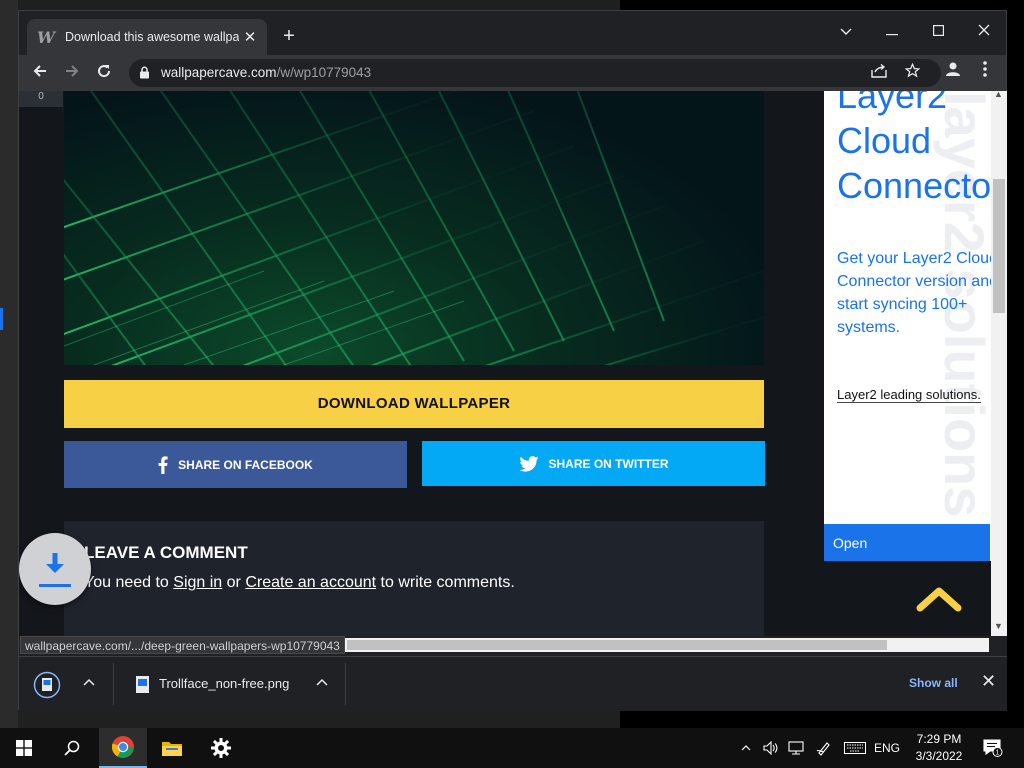 The height and width of the screenshot is (768, 1024). I want to click on comment-prefix: You need to, so click(129, 582).